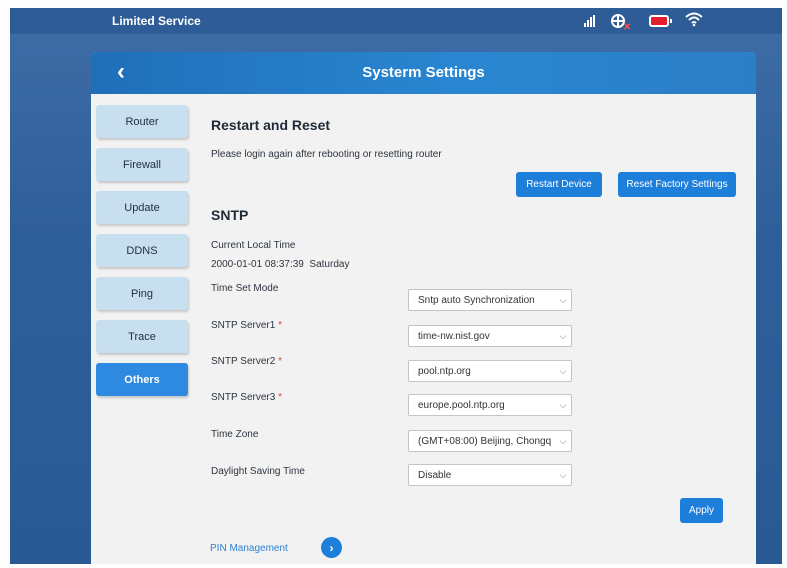 This screenshot has height=568, width=787. What do you see at coordinates (435, 475) in the screenshot?
I see `daylight-saving-value: Disable` at bounding box center [435, 475].